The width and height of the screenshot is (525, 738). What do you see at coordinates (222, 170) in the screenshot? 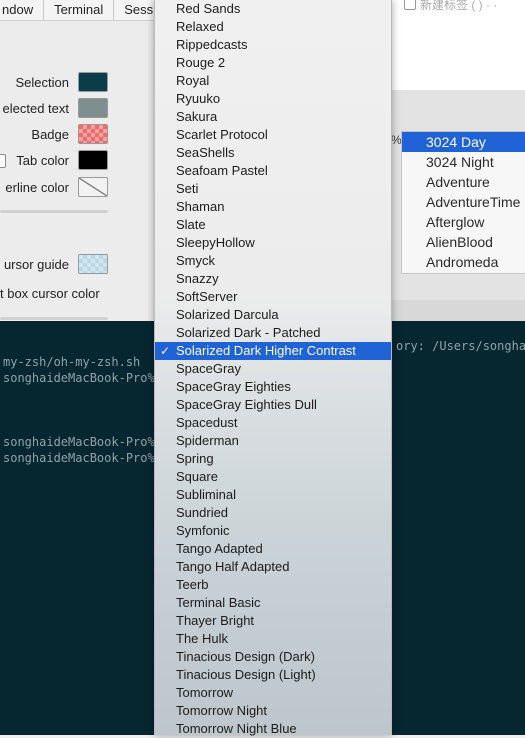
I see `theme-menu-item-label: Seafoam Pastel` at bounding box center [222, 170].